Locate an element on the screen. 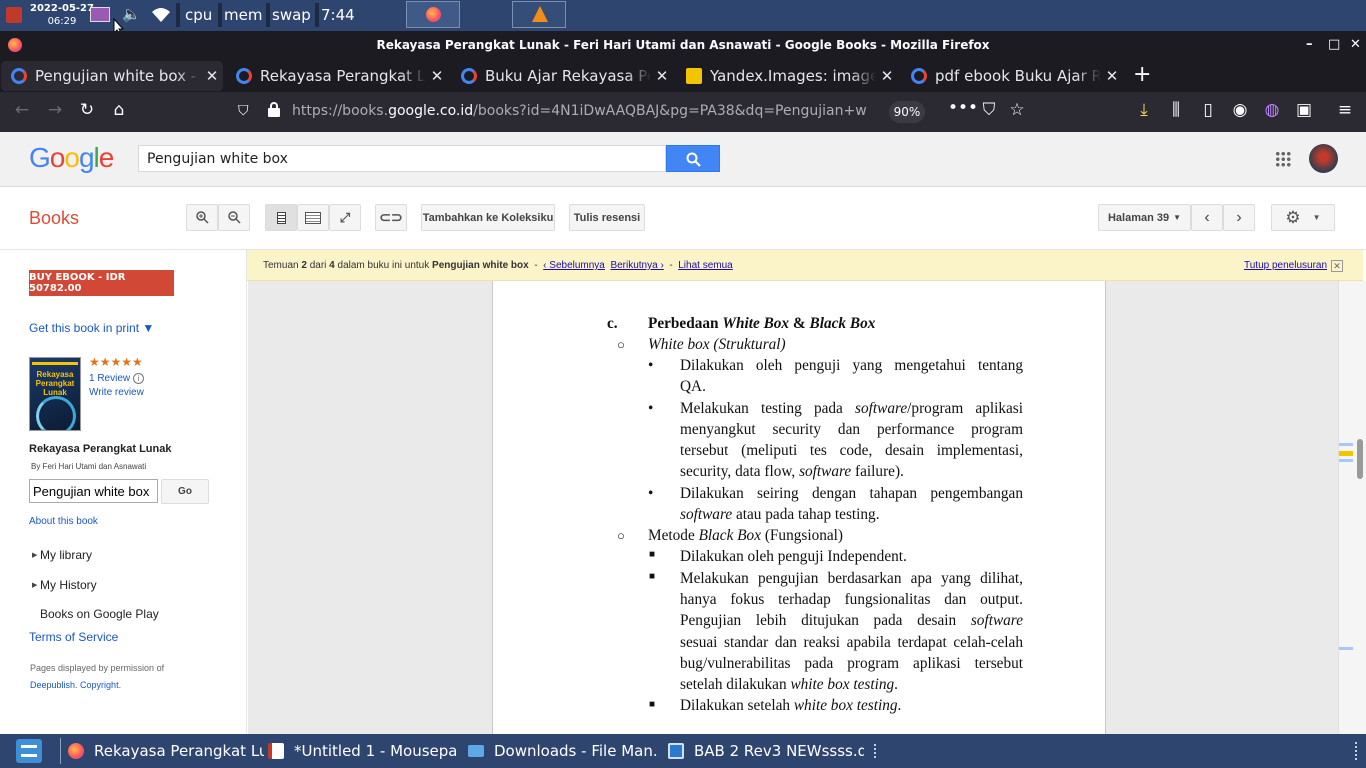 The image size is (1366, 768). single-page-icon is located at coordinates (281, 217).